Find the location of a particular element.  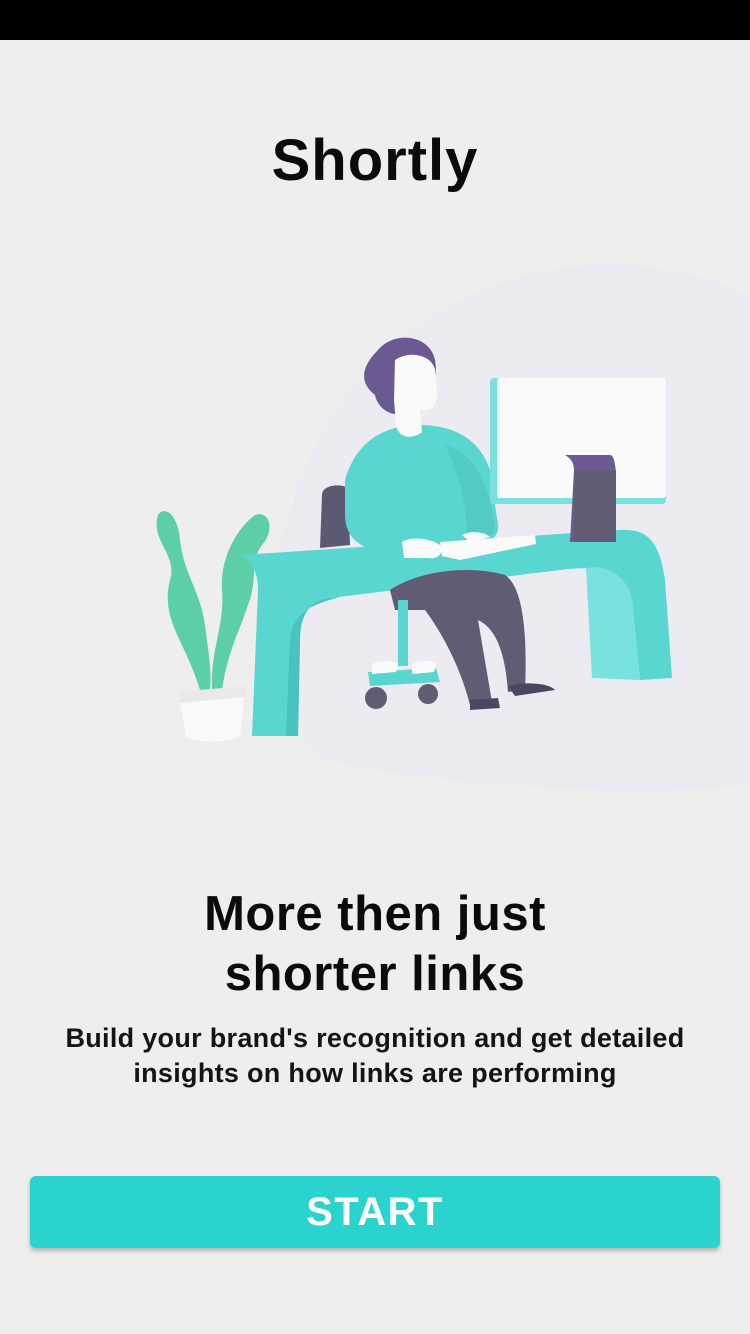

description-line-2: insights on how links are performing is located at coordinates (375, 1073).